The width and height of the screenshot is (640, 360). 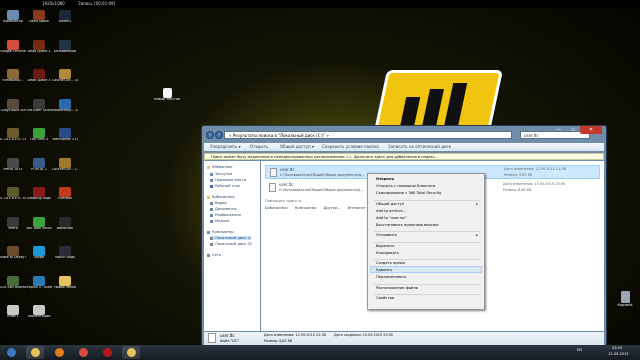 What do you see at coordinates (297, 147) in the screenshot?
I see `share-button: Общий доступ ▾` at bounding box center [297, 147].